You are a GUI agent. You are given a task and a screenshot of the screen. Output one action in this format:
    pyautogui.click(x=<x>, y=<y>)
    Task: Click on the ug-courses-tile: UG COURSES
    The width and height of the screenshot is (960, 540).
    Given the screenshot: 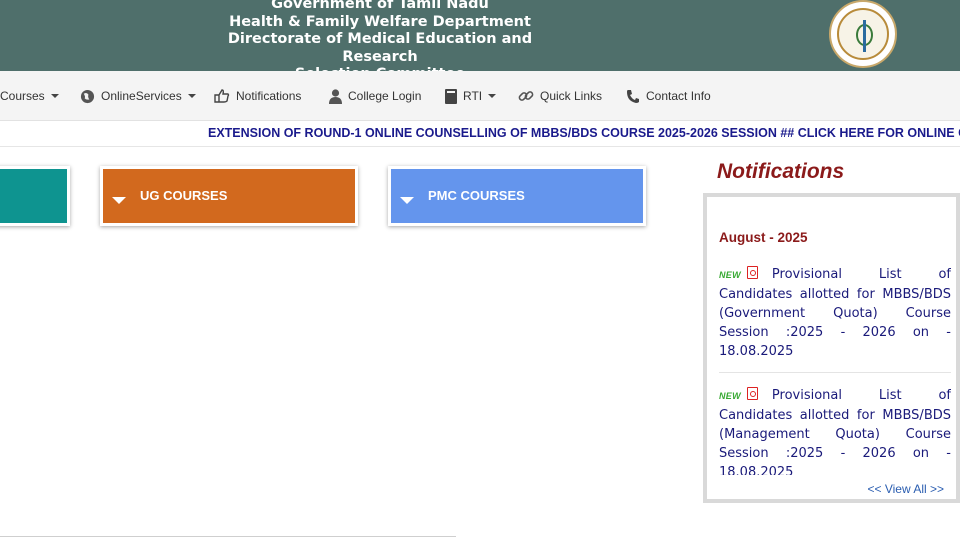 What is the action you would take?
    pyautogui.click(x=229, y=196)
    